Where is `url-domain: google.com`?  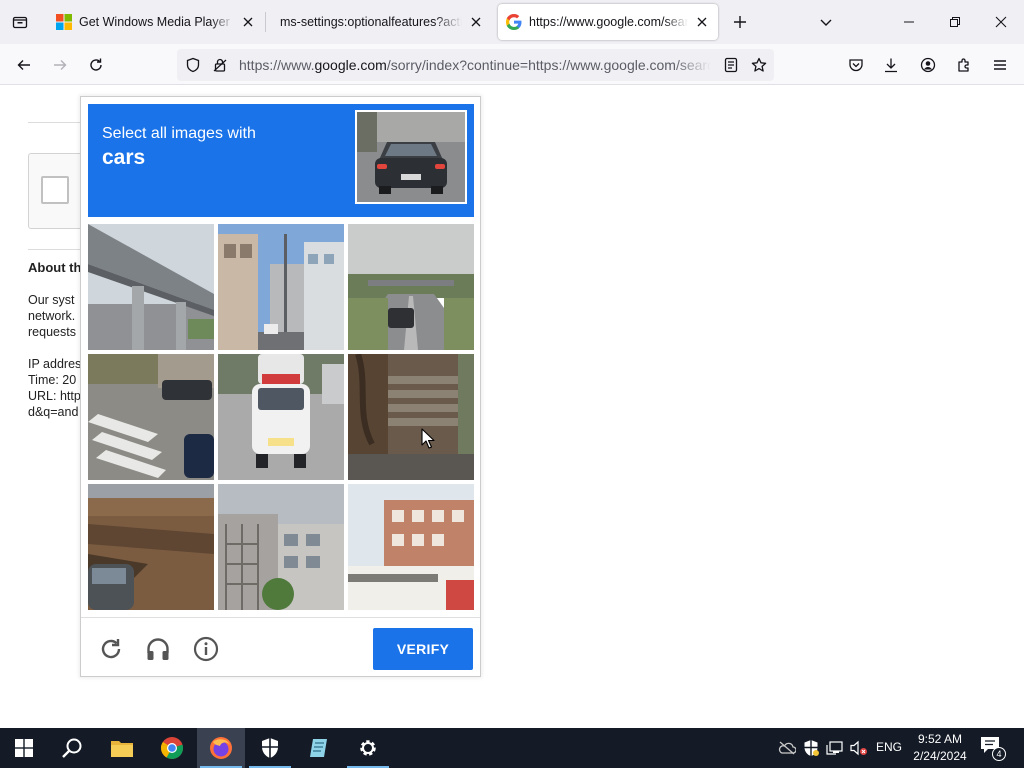 url-domain: google.com is located at coordinates (350, 65).